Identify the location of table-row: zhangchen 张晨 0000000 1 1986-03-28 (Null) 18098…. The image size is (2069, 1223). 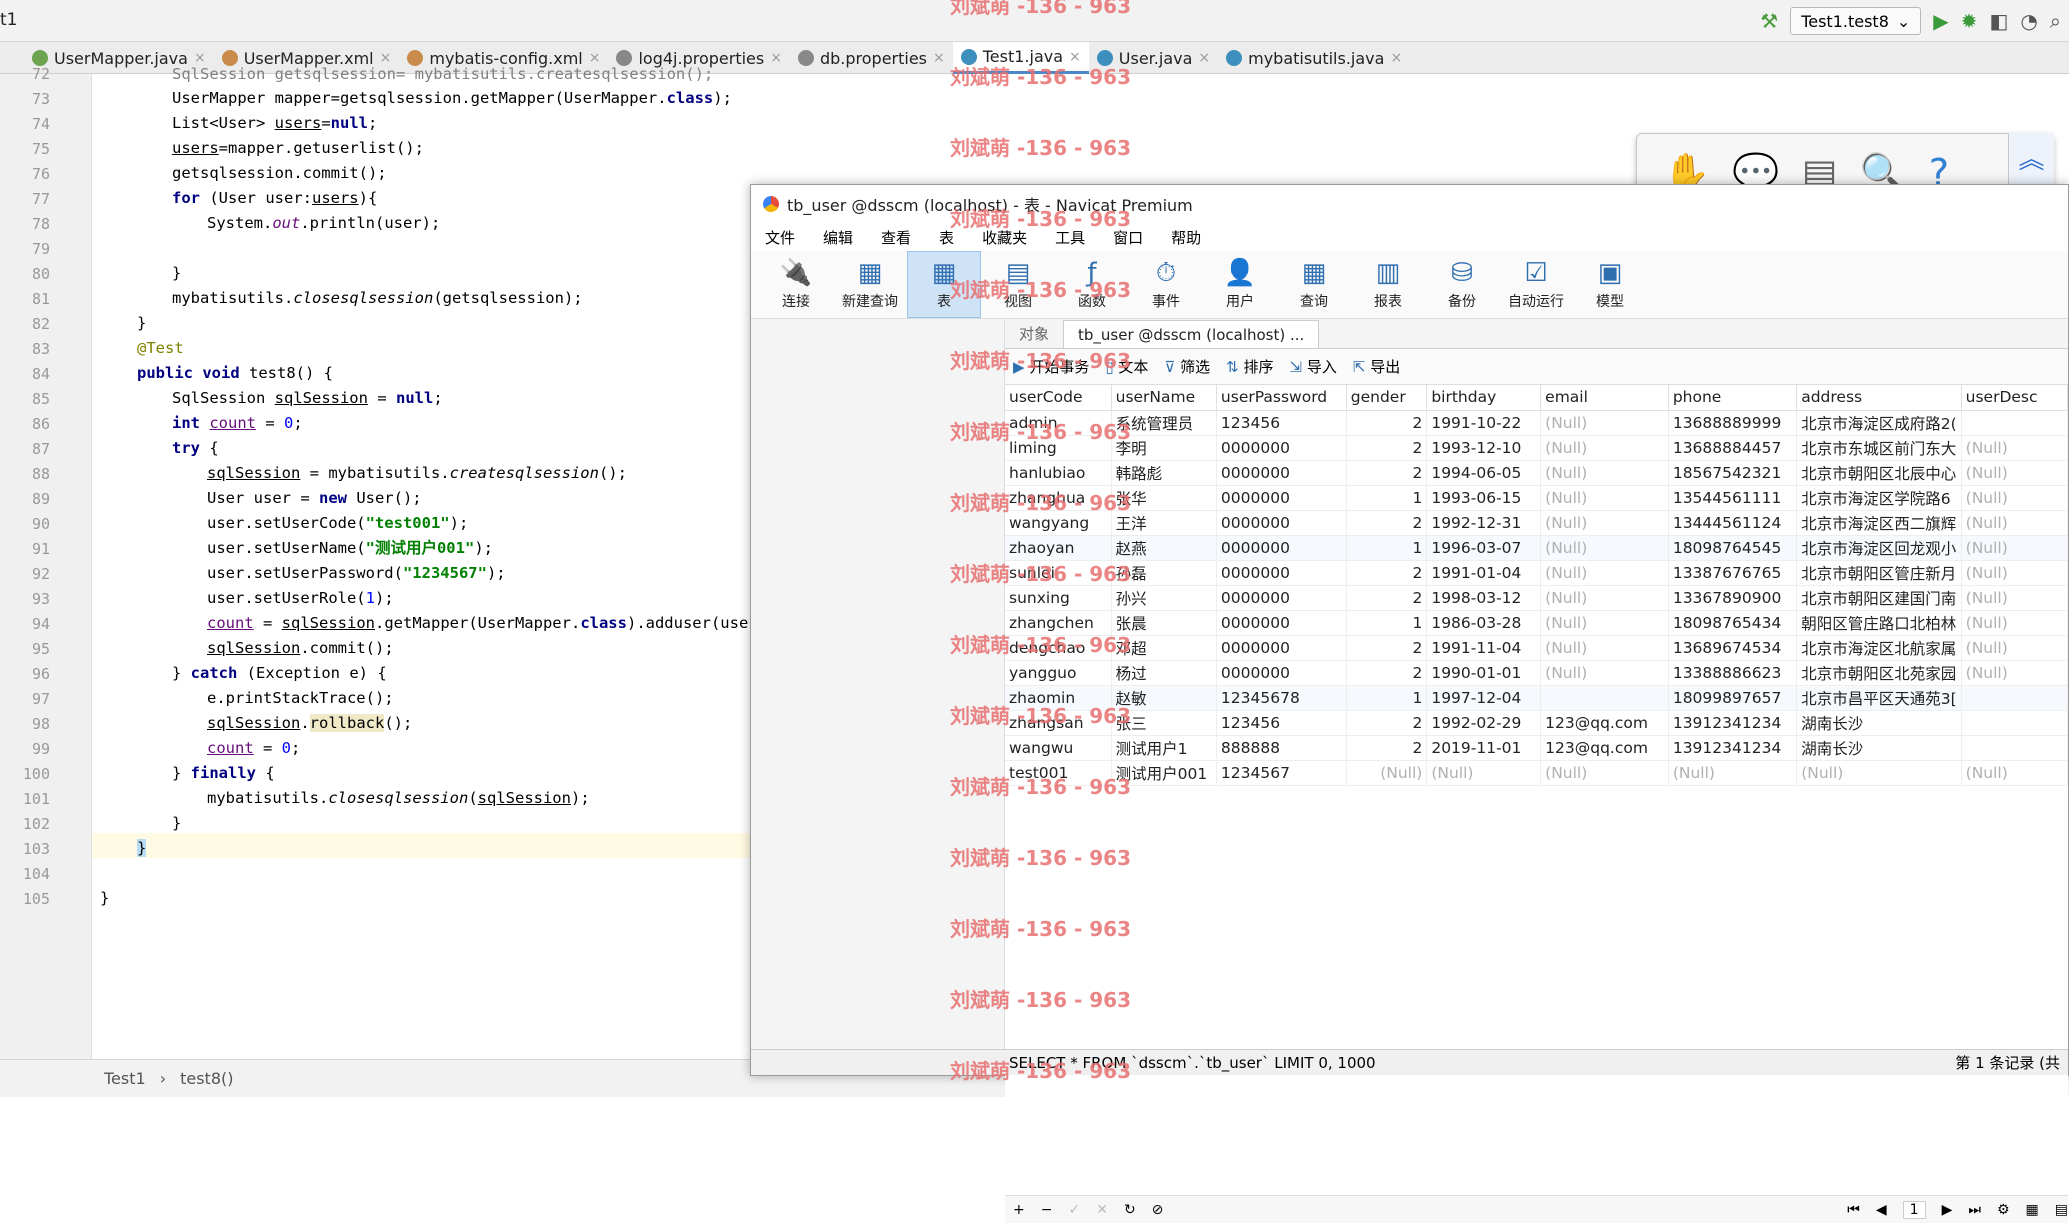
(1536, 623).